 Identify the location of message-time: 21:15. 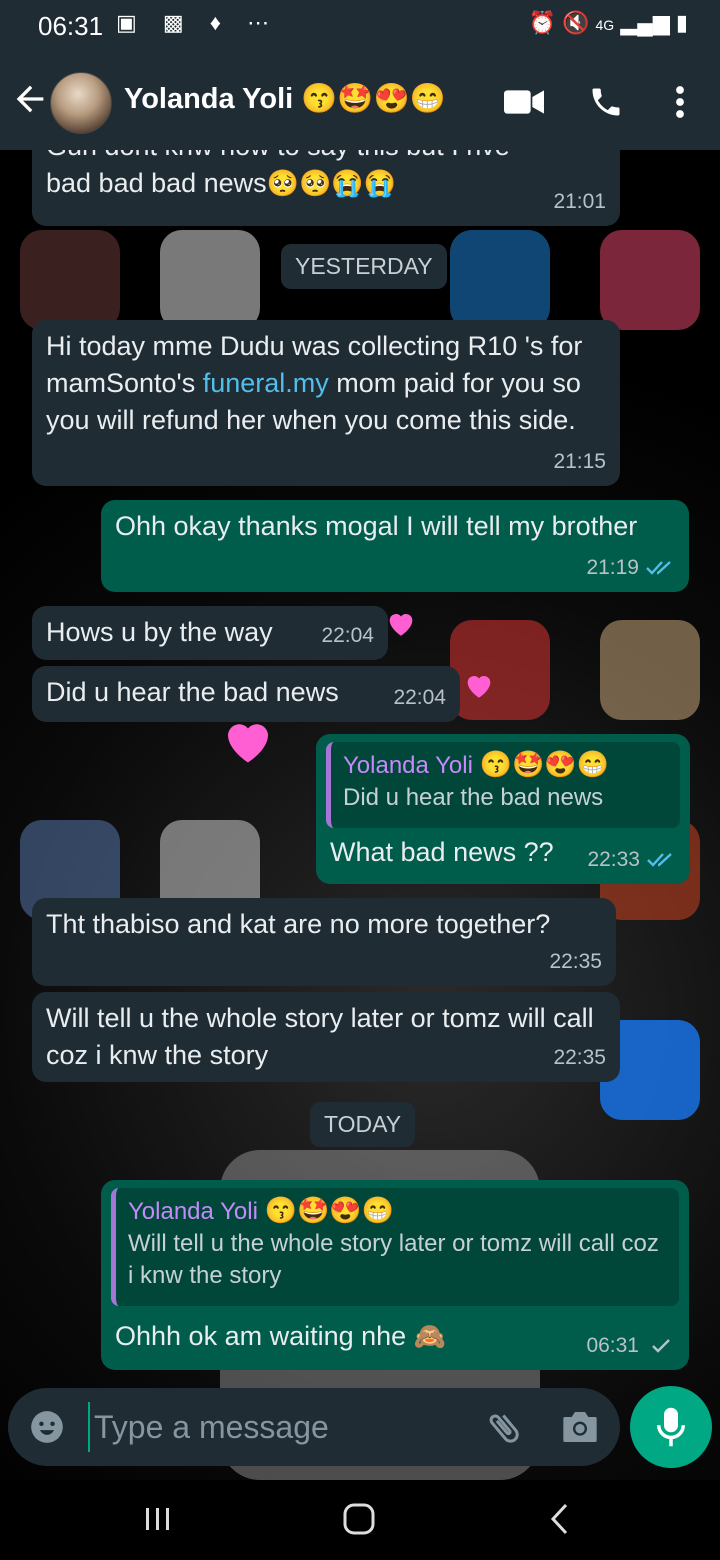
(579, 461).